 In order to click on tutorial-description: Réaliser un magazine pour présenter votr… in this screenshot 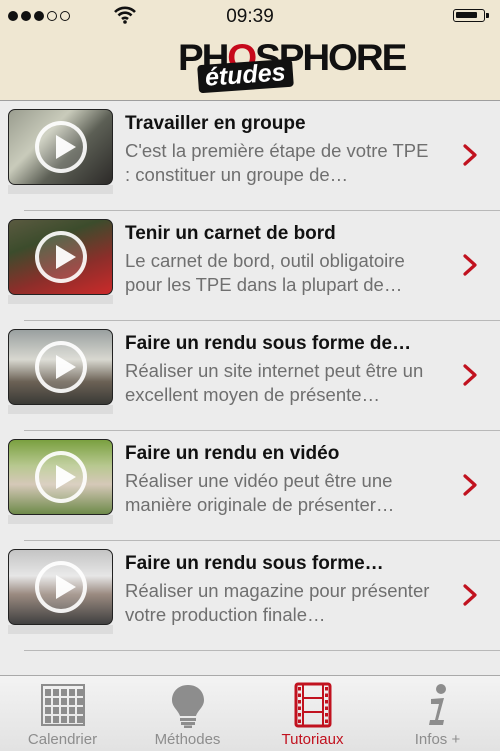, I will do `click(277, 602)`.